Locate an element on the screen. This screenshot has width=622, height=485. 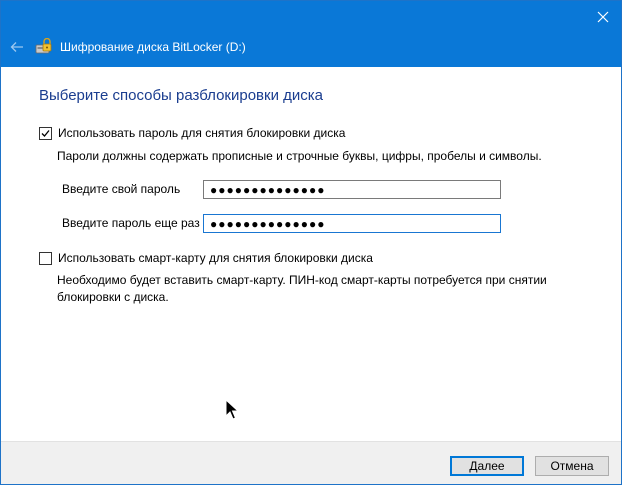
confirm-password-field-label: Введите пароль еще раз is located at coordinates (131, 223).